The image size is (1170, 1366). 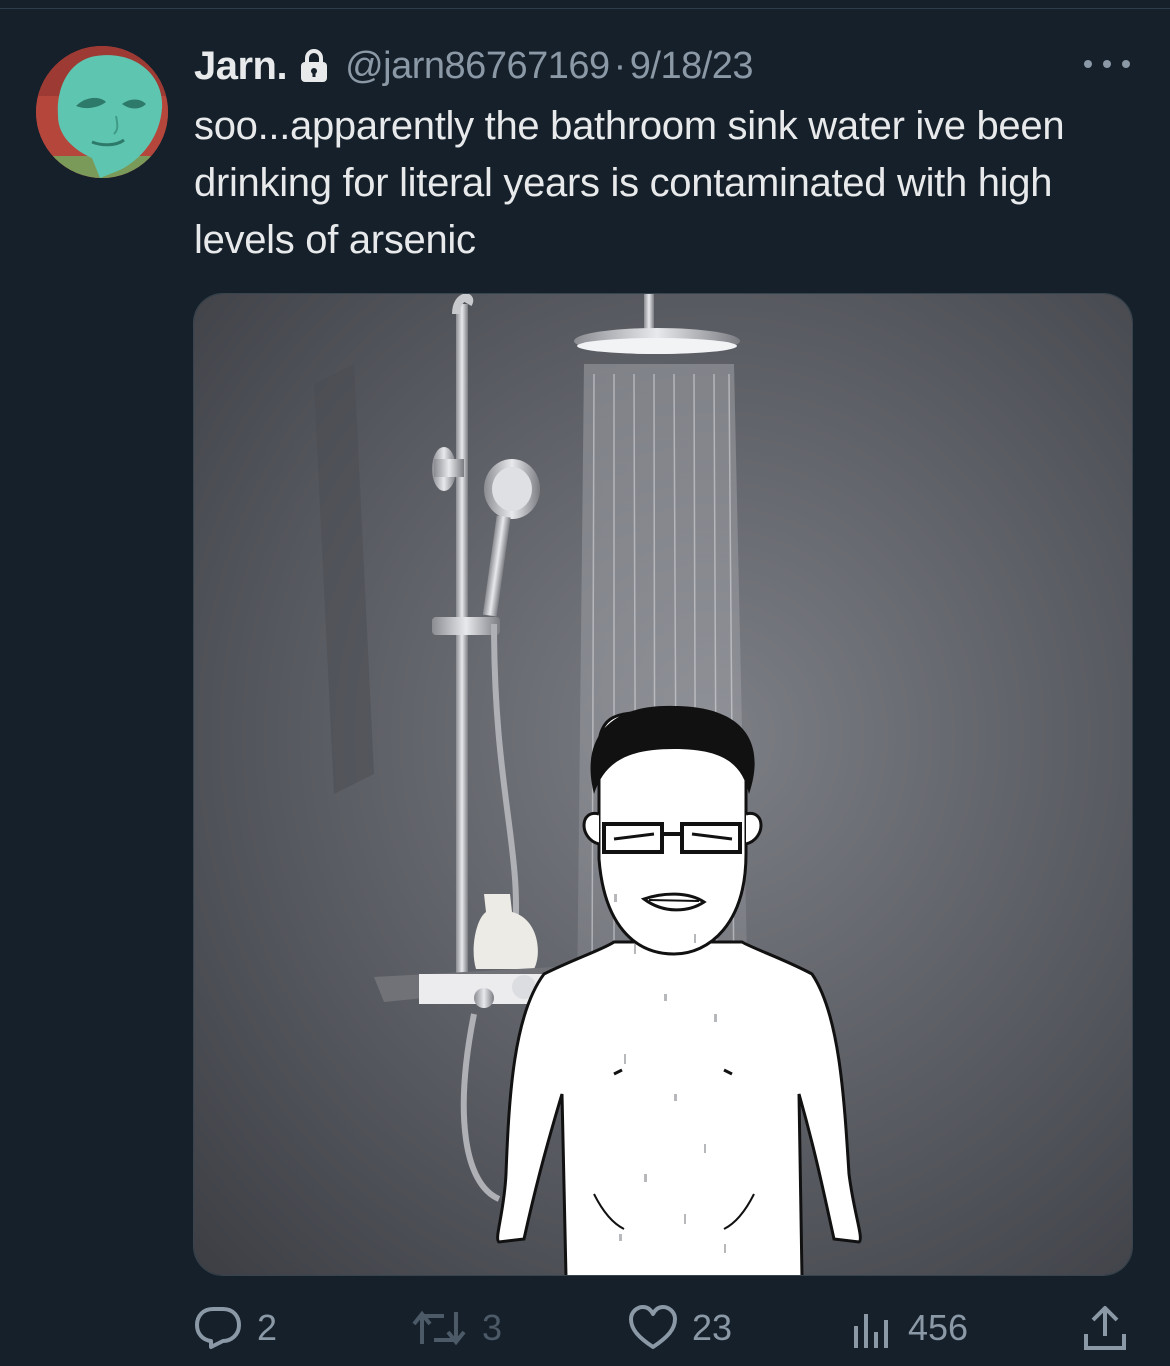 I want to click on share-icon, so click(x=1105, y=1328).